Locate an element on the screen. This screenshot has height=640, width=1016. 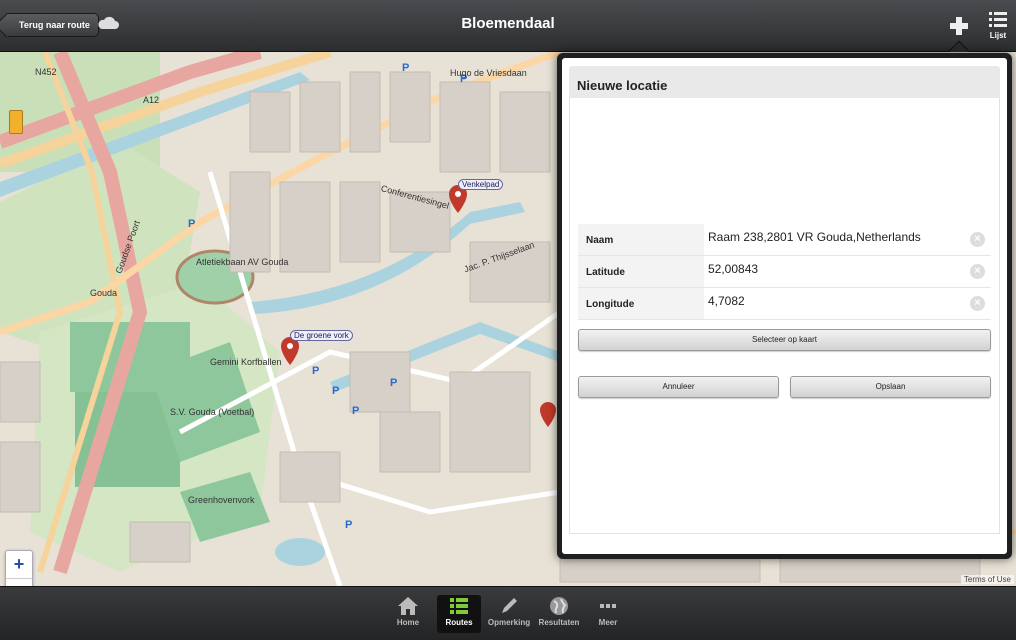
list-label: Lijst is located at coordinates (998, 35).